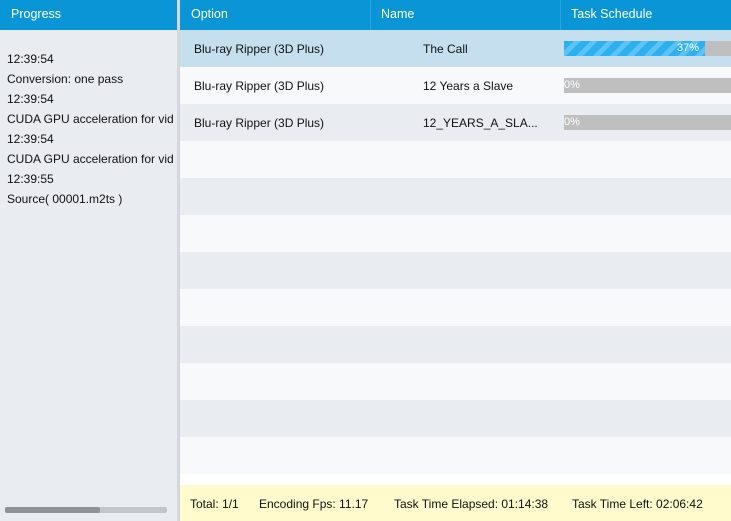 The image size is (731, 521). What do you see at coordinates (647, 48) in the screenshot?
I see `task-progress-bar: 37%` at bounding box center [647, 48].